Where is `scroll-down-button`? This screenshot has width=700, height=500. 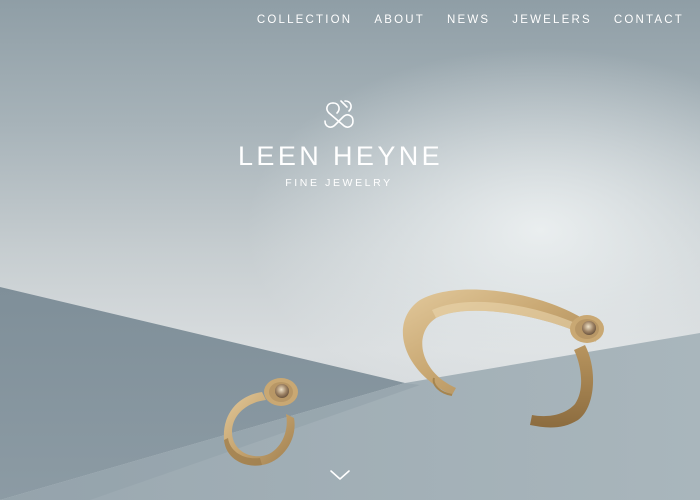 scroll-down-button is located at coordinates (340, 475).